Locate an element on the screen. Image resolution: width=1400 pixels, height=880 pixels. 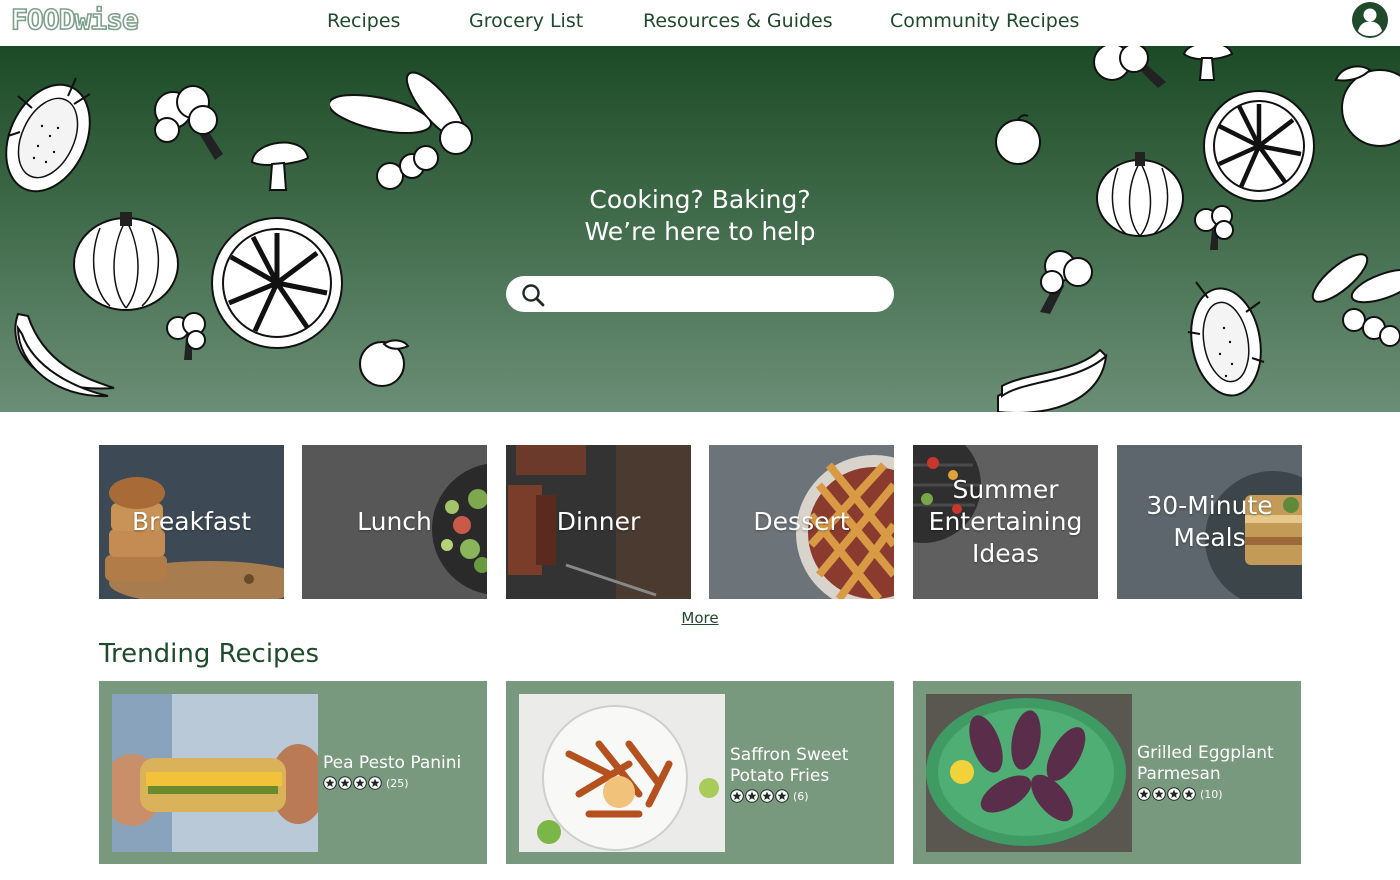
recipe-info: Pea Pesto Panini (25) is located at coordinates (403, 771).